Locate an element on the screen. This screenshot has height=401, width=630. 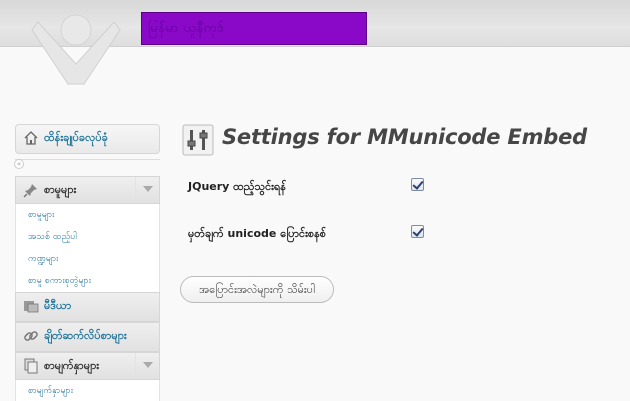
settings-icon is located at coordinates (198, 140).